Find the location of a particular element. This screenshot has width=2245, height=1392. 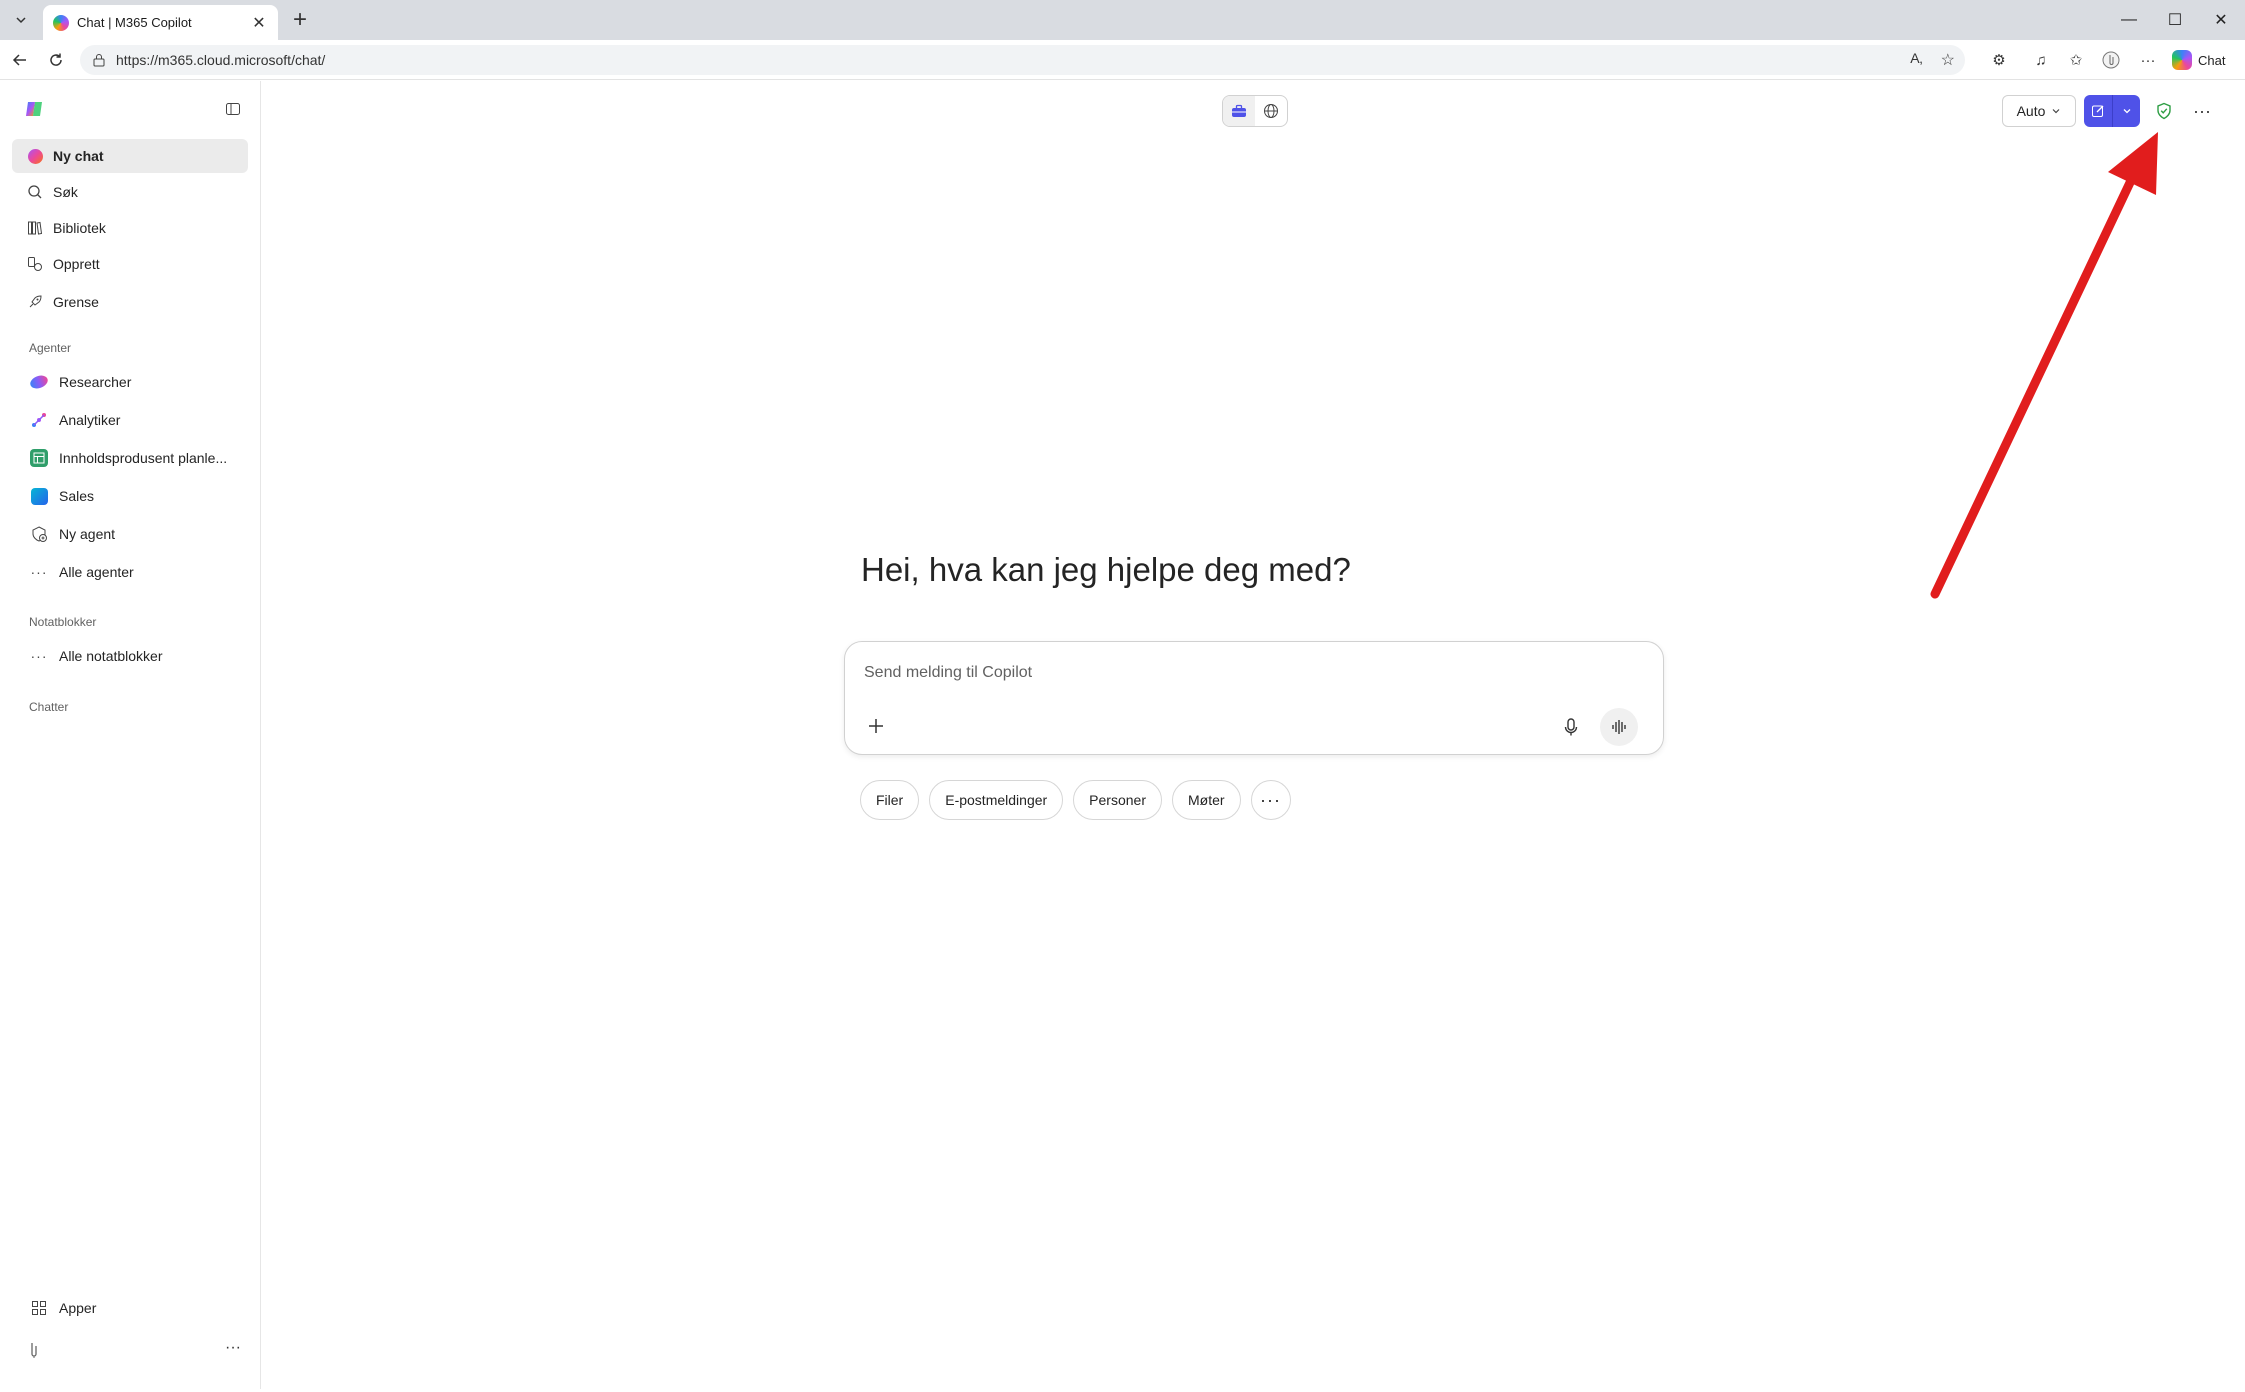

media-icon: ♫ is located at coordinates (2041, 60).